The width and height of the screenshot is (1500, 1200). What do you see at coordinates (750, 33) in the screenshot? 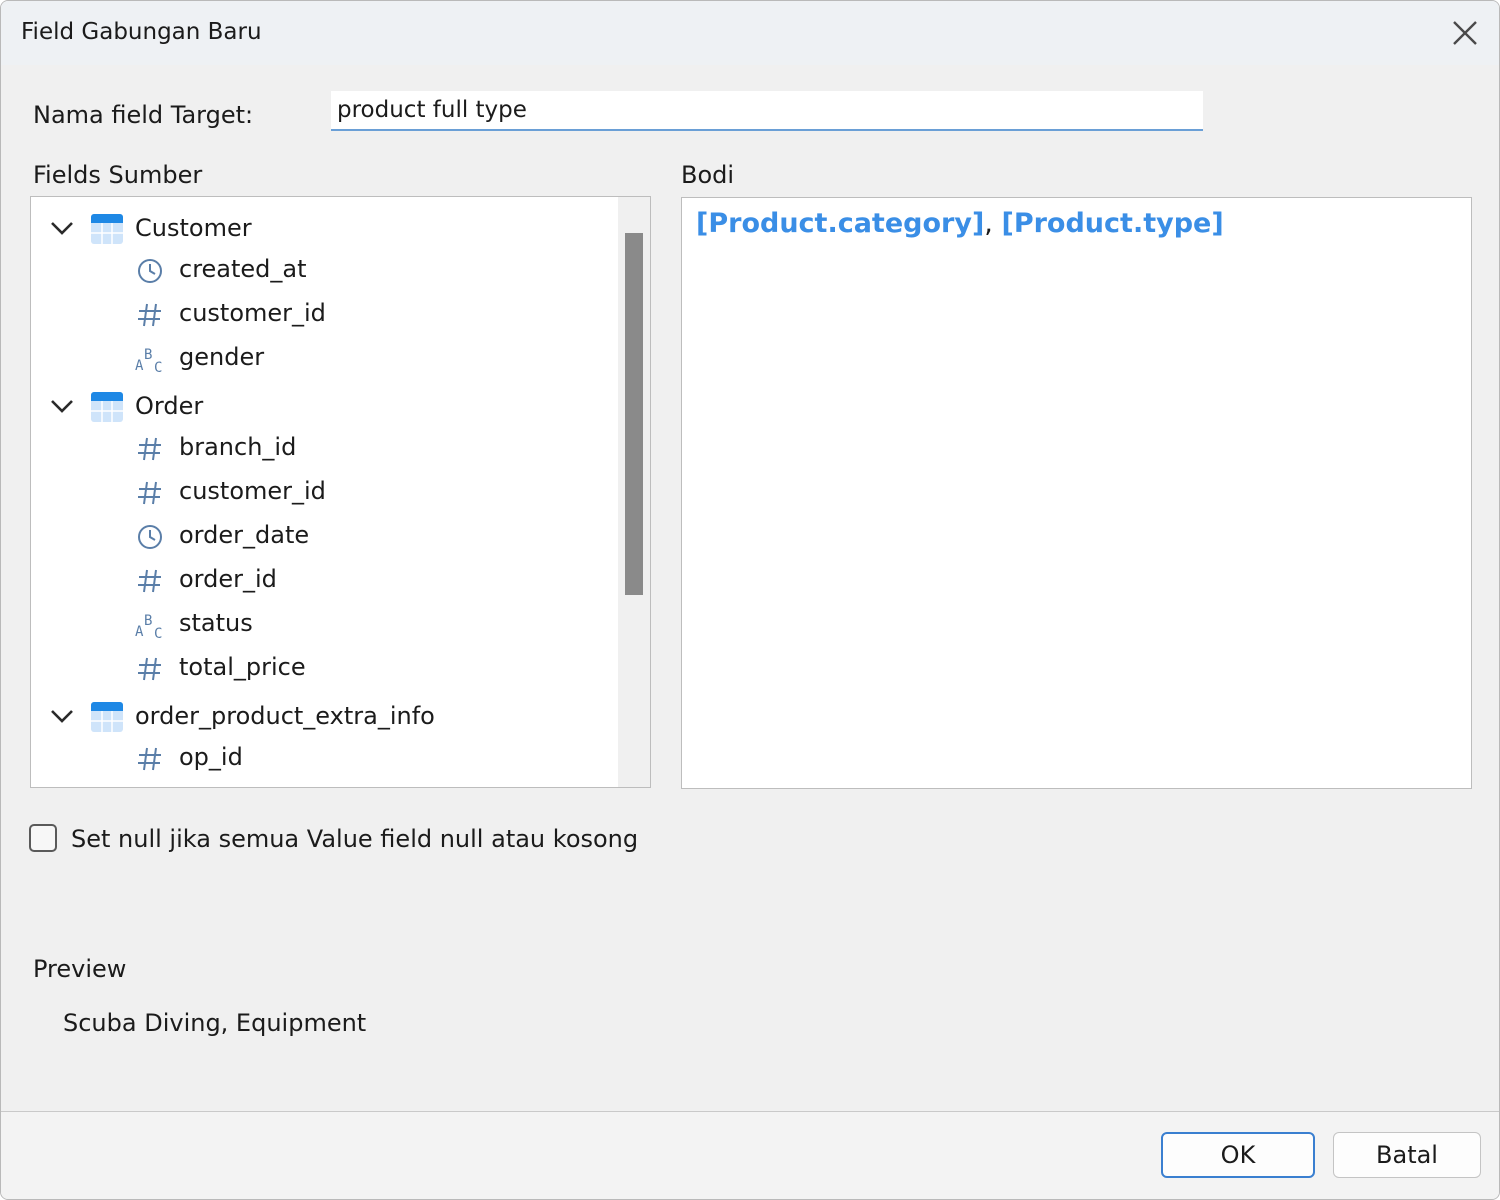
I see `title-bar: Field Gabungan Baru` at bounding box center [750, 33].